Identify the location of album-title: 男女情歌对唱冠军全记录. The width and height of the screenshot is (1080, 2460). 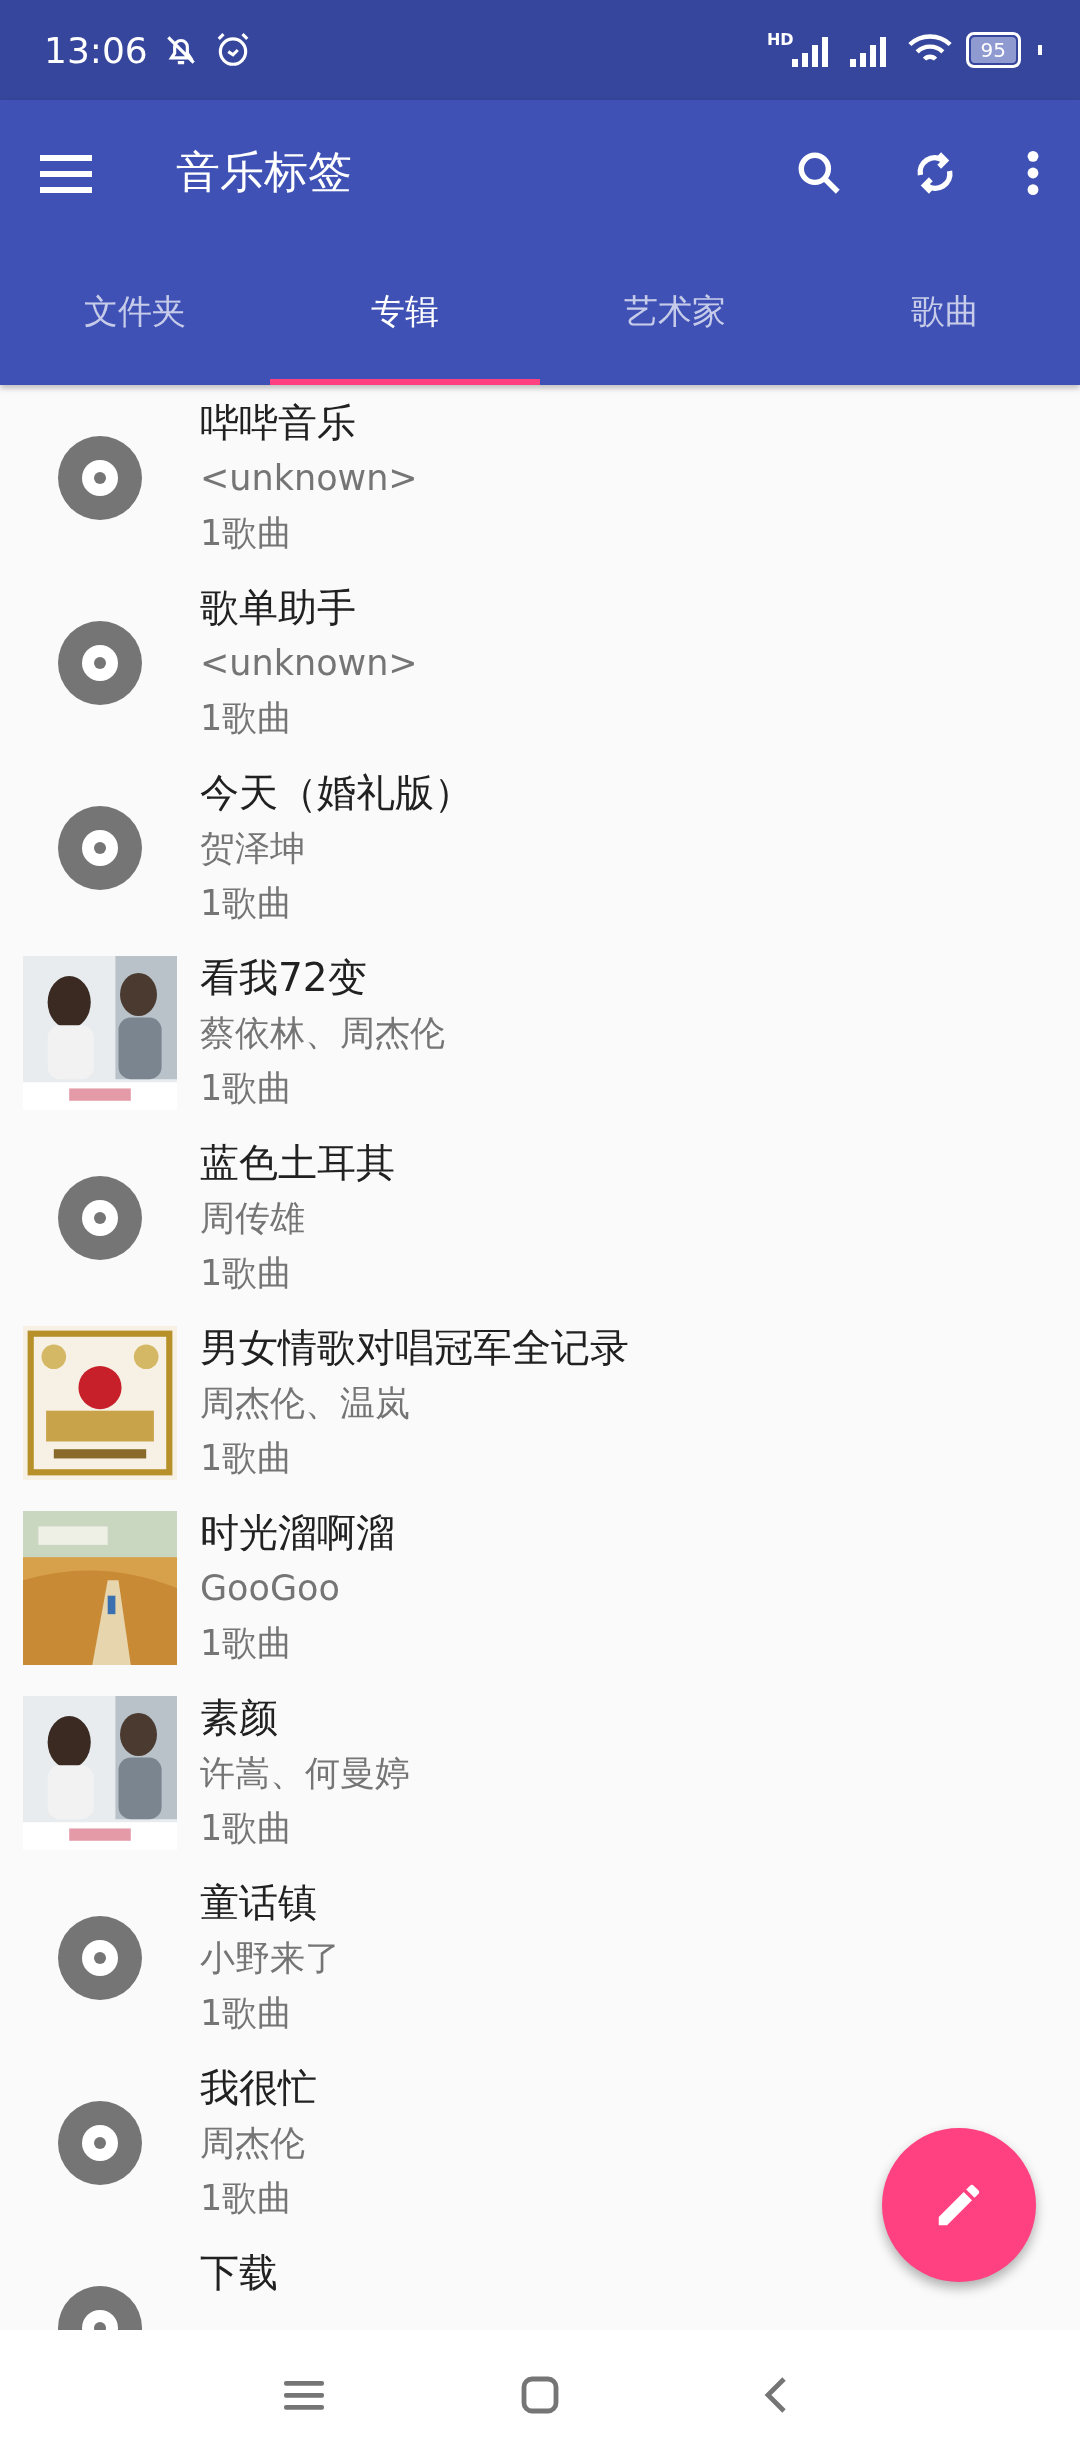
(414, 1348).